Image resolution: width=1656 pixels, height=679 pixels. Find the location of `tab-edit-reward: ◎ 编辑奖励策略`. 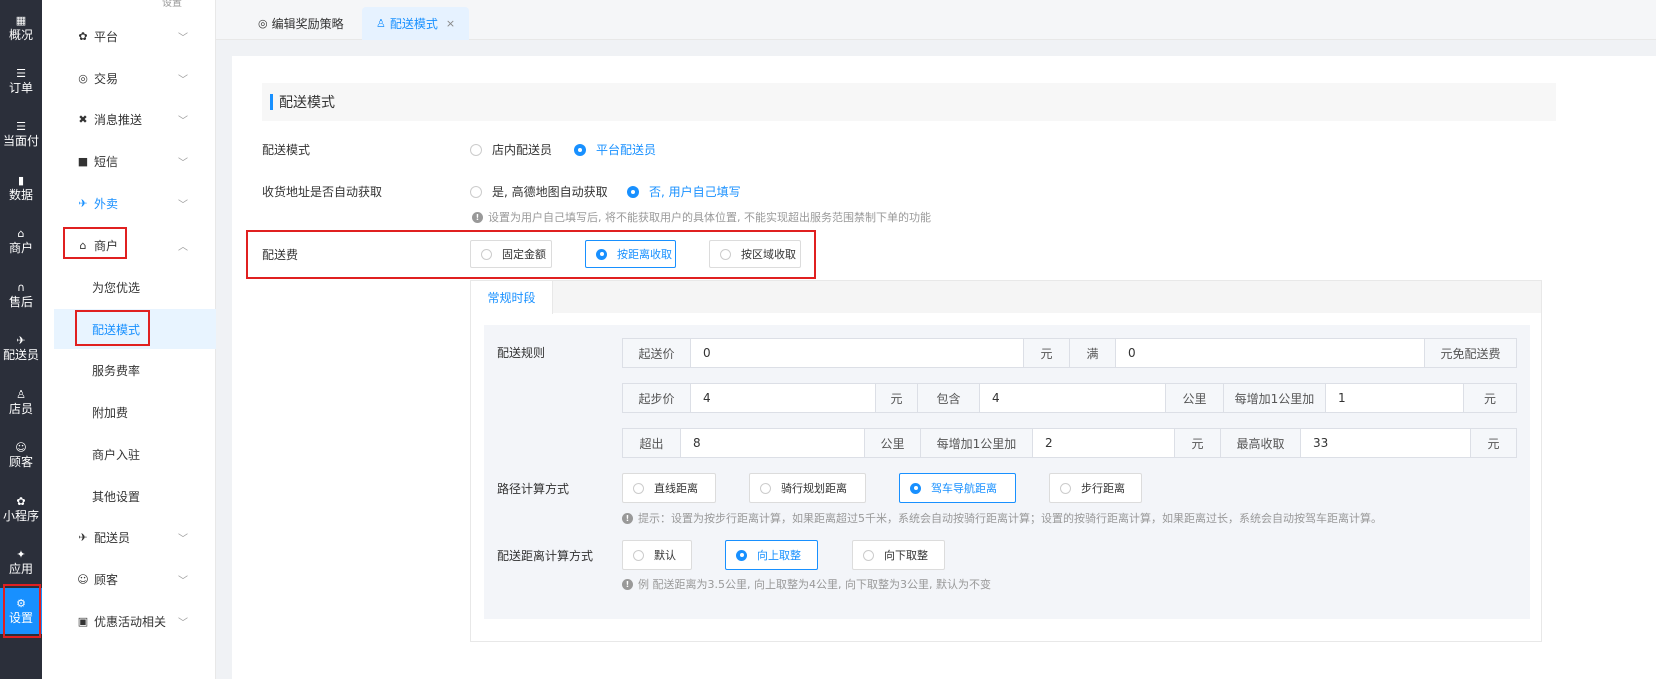

tab-edit-reward: ◎ 编辑奖励策略 is located at coordinates (301, 23).